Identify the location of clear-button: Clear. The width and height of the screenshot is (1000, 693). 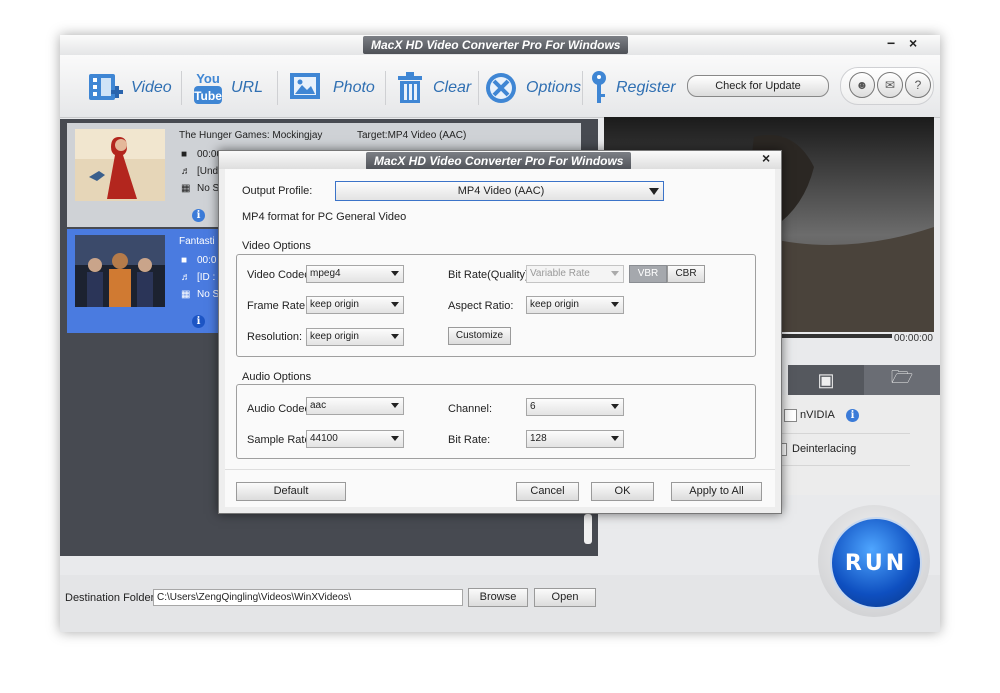
(433, 88).